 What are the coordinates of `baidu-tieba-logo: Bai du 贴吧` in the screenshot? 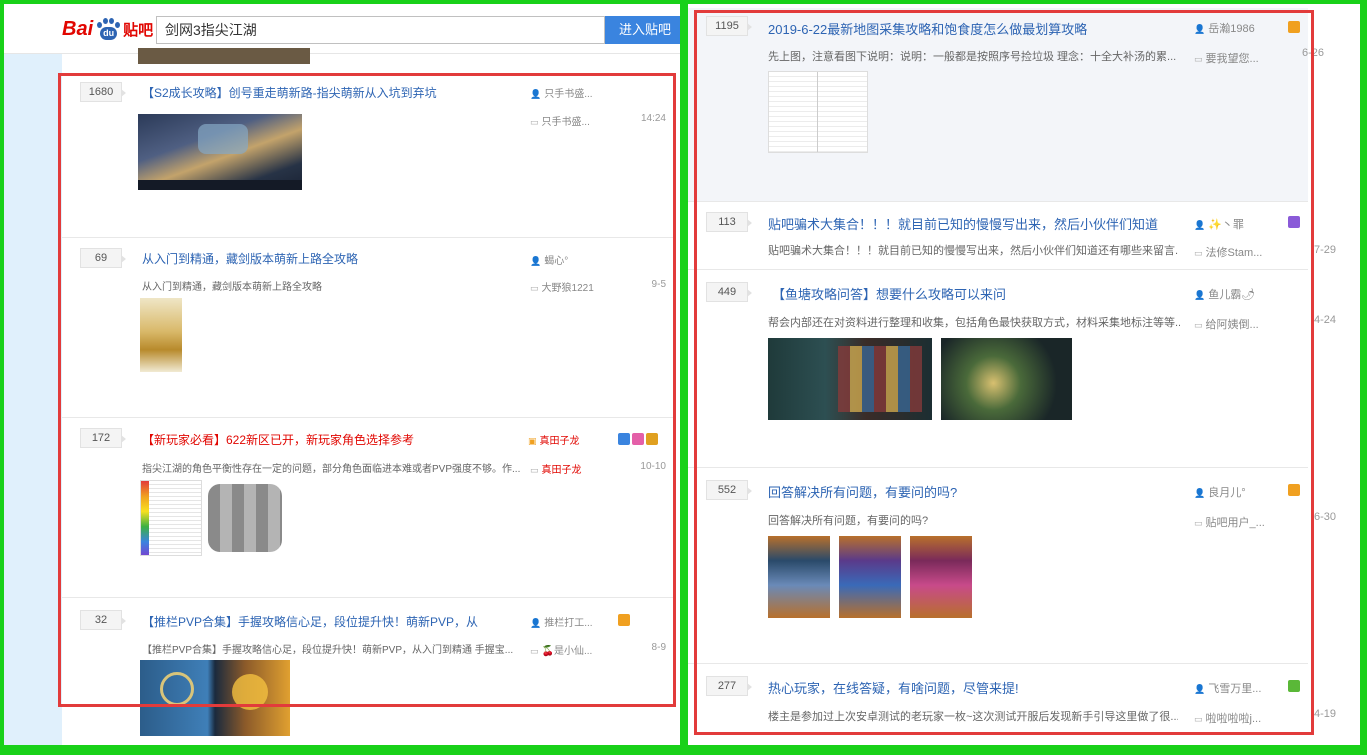 It's located at (107, 29).